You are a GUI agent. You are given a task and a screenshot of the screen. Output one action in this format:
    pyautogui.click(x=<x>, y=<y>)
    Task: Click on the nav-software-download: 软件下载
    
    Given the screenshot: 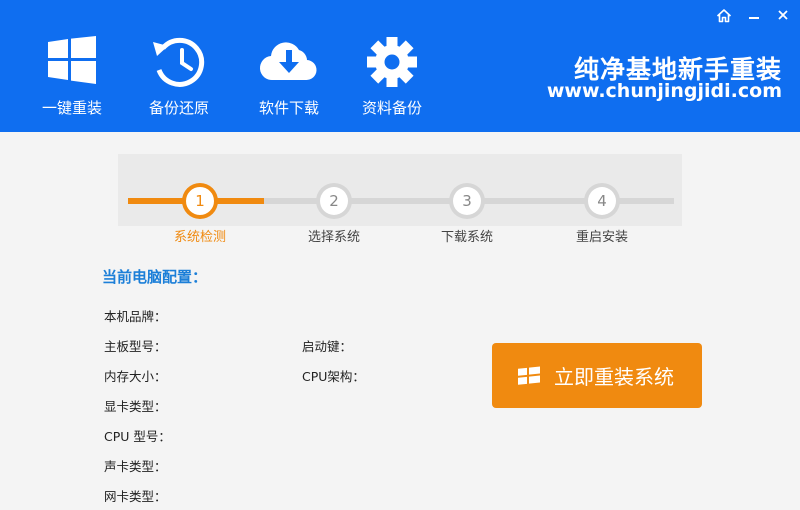 What is the action you would take?
    pyautogui.click(x=289, y=77)
    